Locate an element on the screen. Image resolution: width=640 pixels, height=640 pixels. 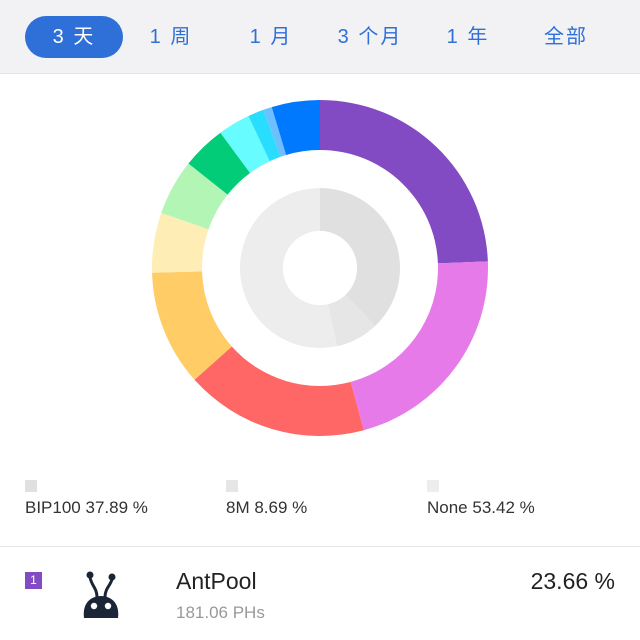
pool-percent: 23.66 % is located at coordinates (572, 581).